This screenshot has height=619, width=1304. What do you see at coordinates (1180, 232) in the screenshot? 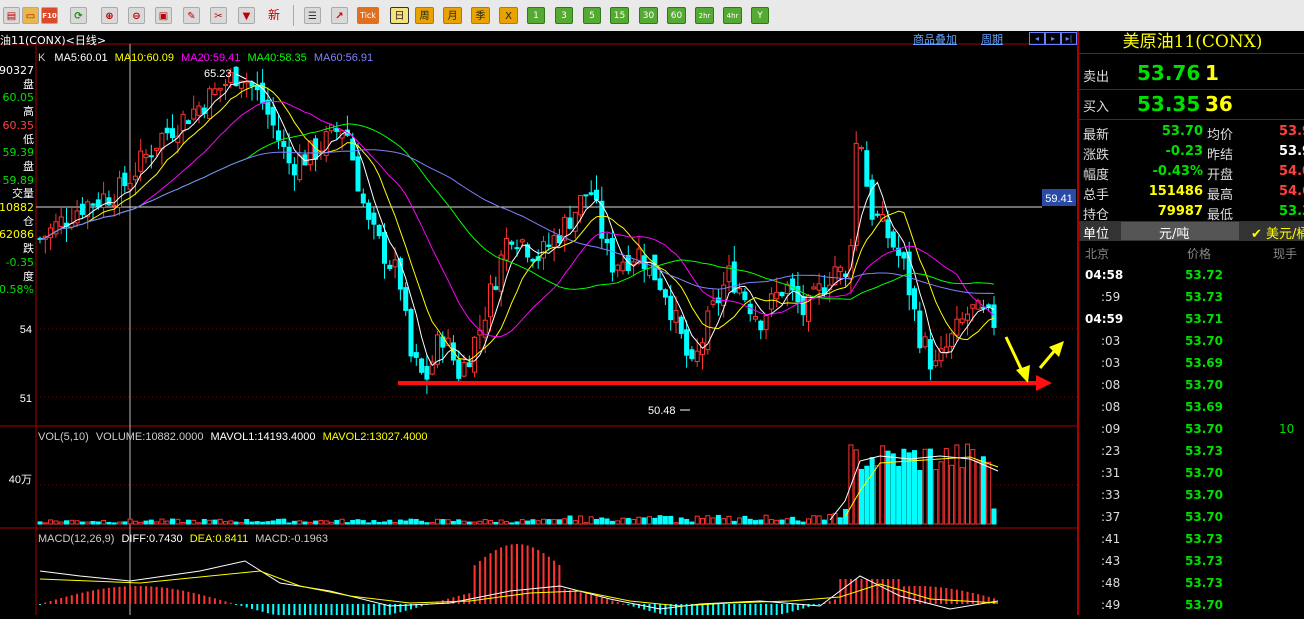
I see `unit-yuan-tab: 元/吨` at bounding box center [1180, 232].